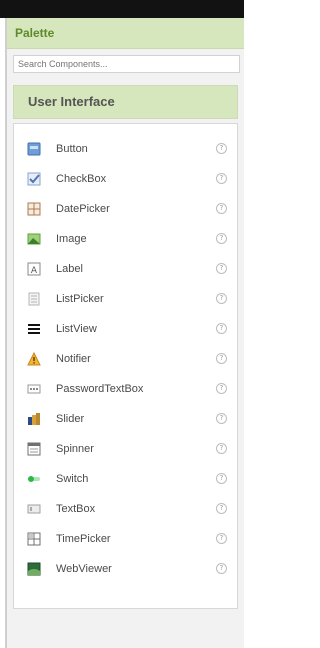  What do you see at coordinates (125, 569) in the screenshot?
I see `component-item-webviewer: WebViewer ?` at bounding box center [125, 569].